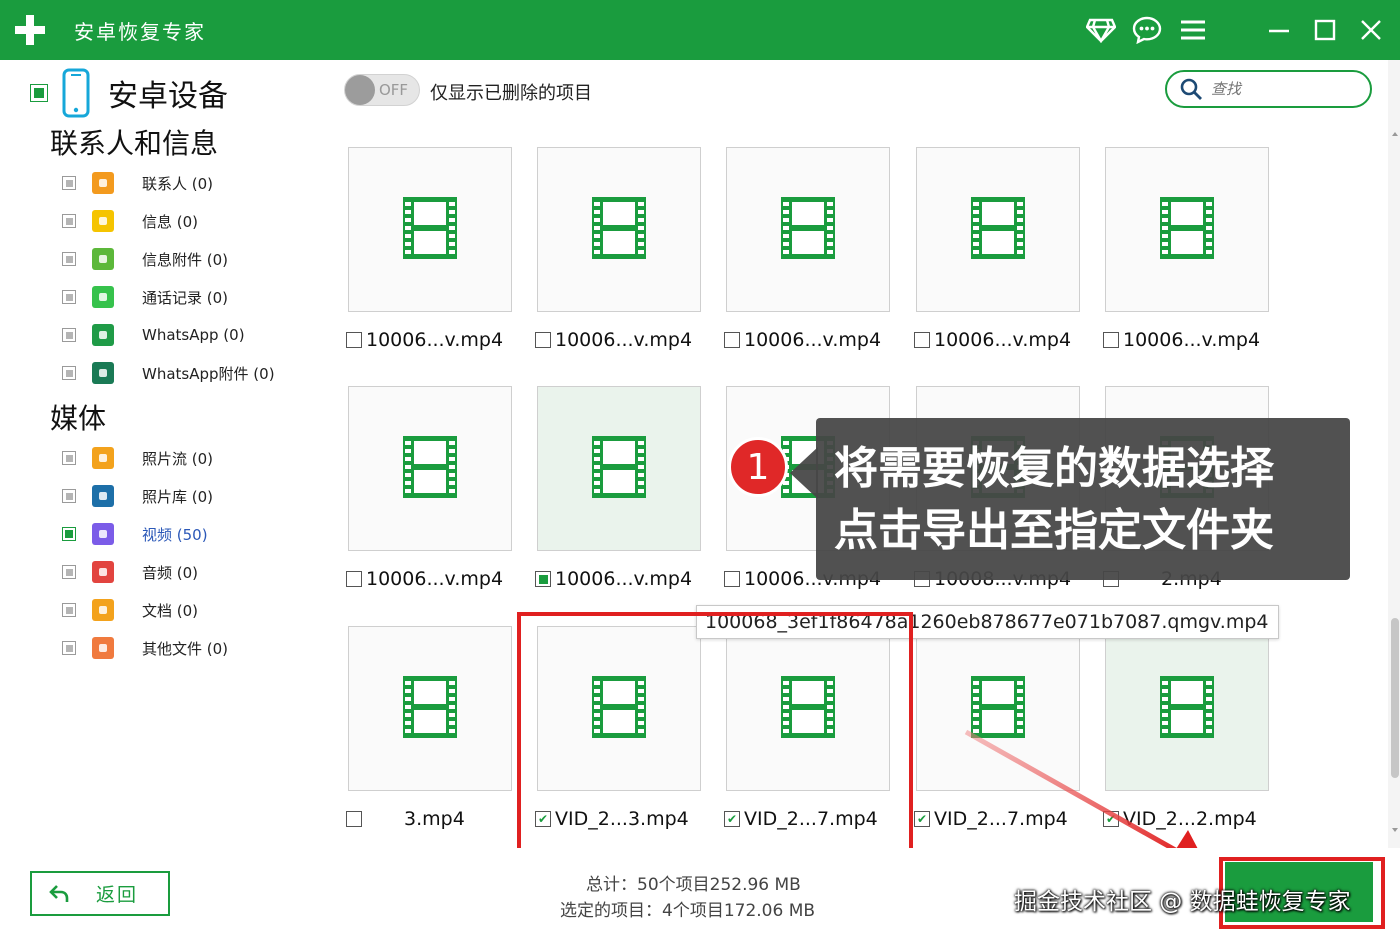 The width and height of the screenshot is (1400, 936). I want to click on show-deleted-label: 仅显示已删除的项目, so click(511, 93).